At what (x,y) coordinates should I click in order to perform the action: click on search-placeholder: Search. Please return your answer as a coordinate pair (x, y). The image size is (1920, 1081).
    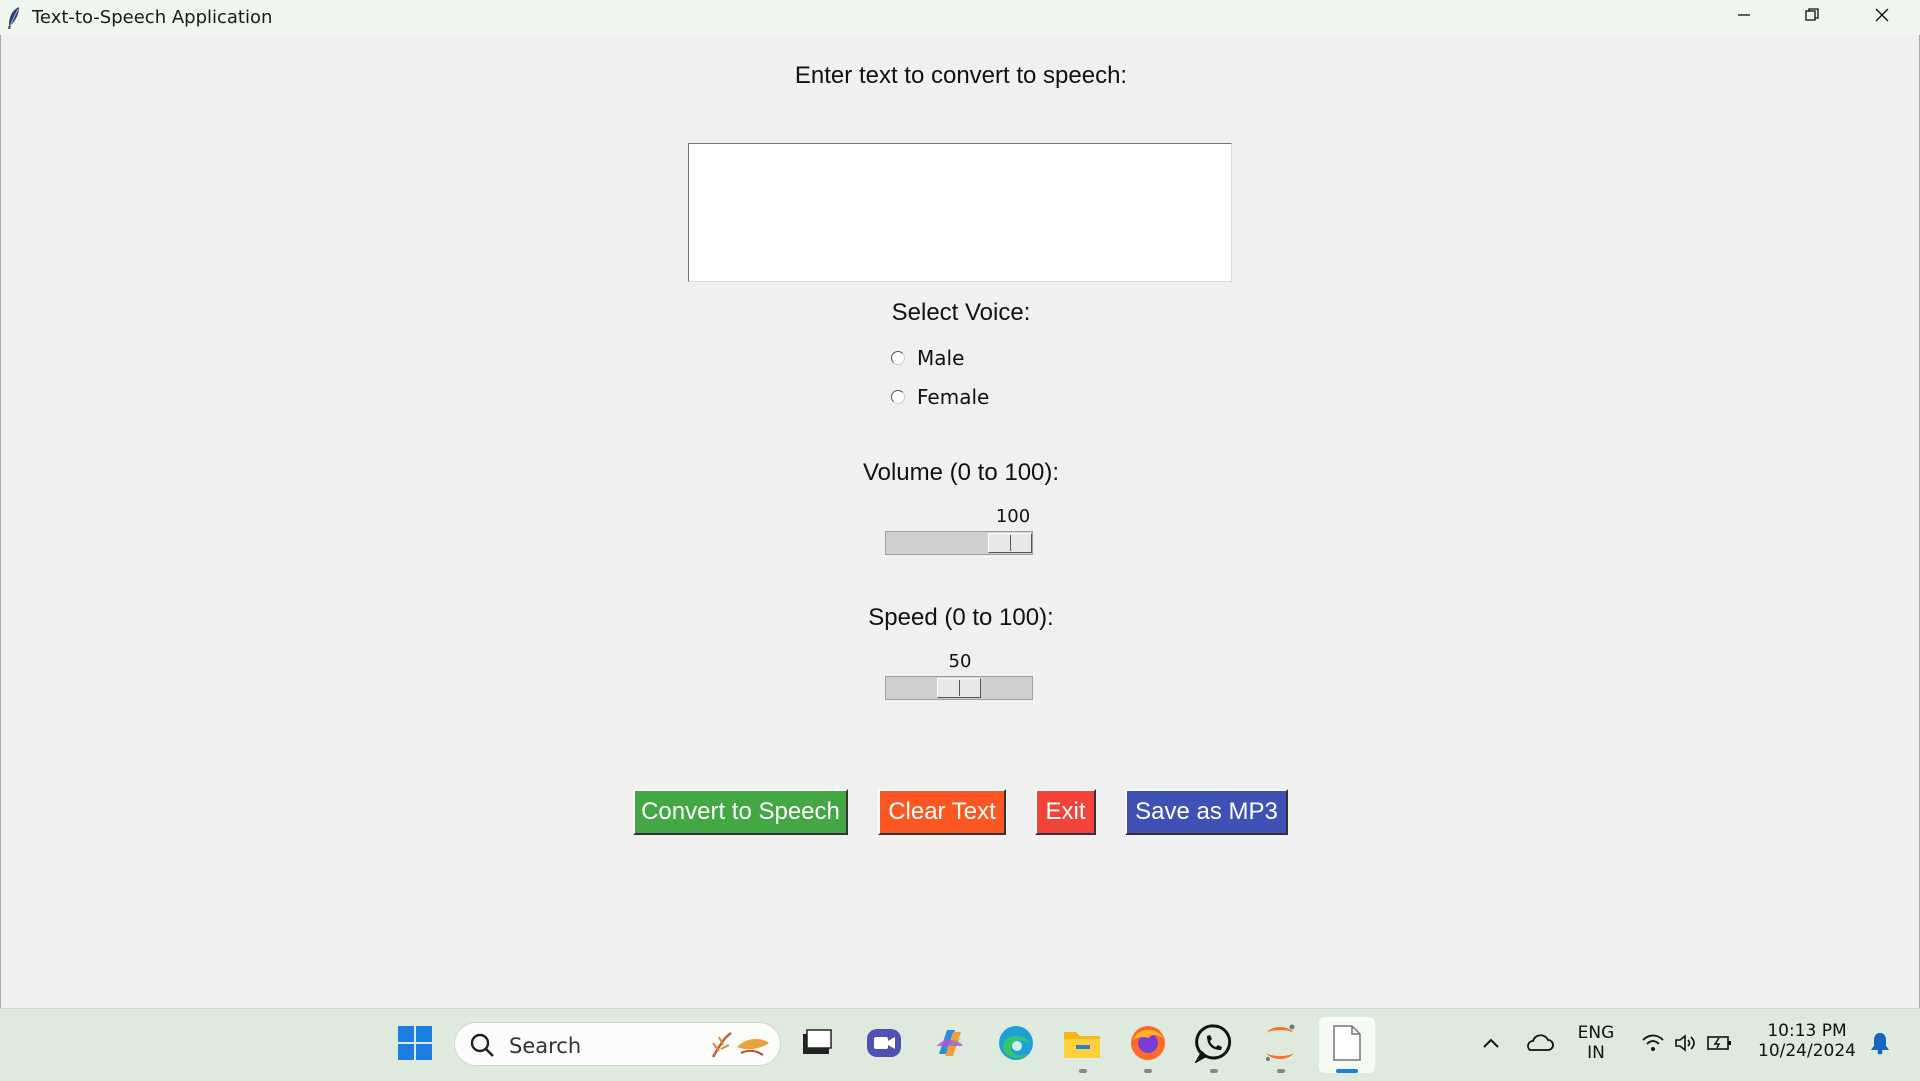
    Looking at the image, I should click on (545, 1046).